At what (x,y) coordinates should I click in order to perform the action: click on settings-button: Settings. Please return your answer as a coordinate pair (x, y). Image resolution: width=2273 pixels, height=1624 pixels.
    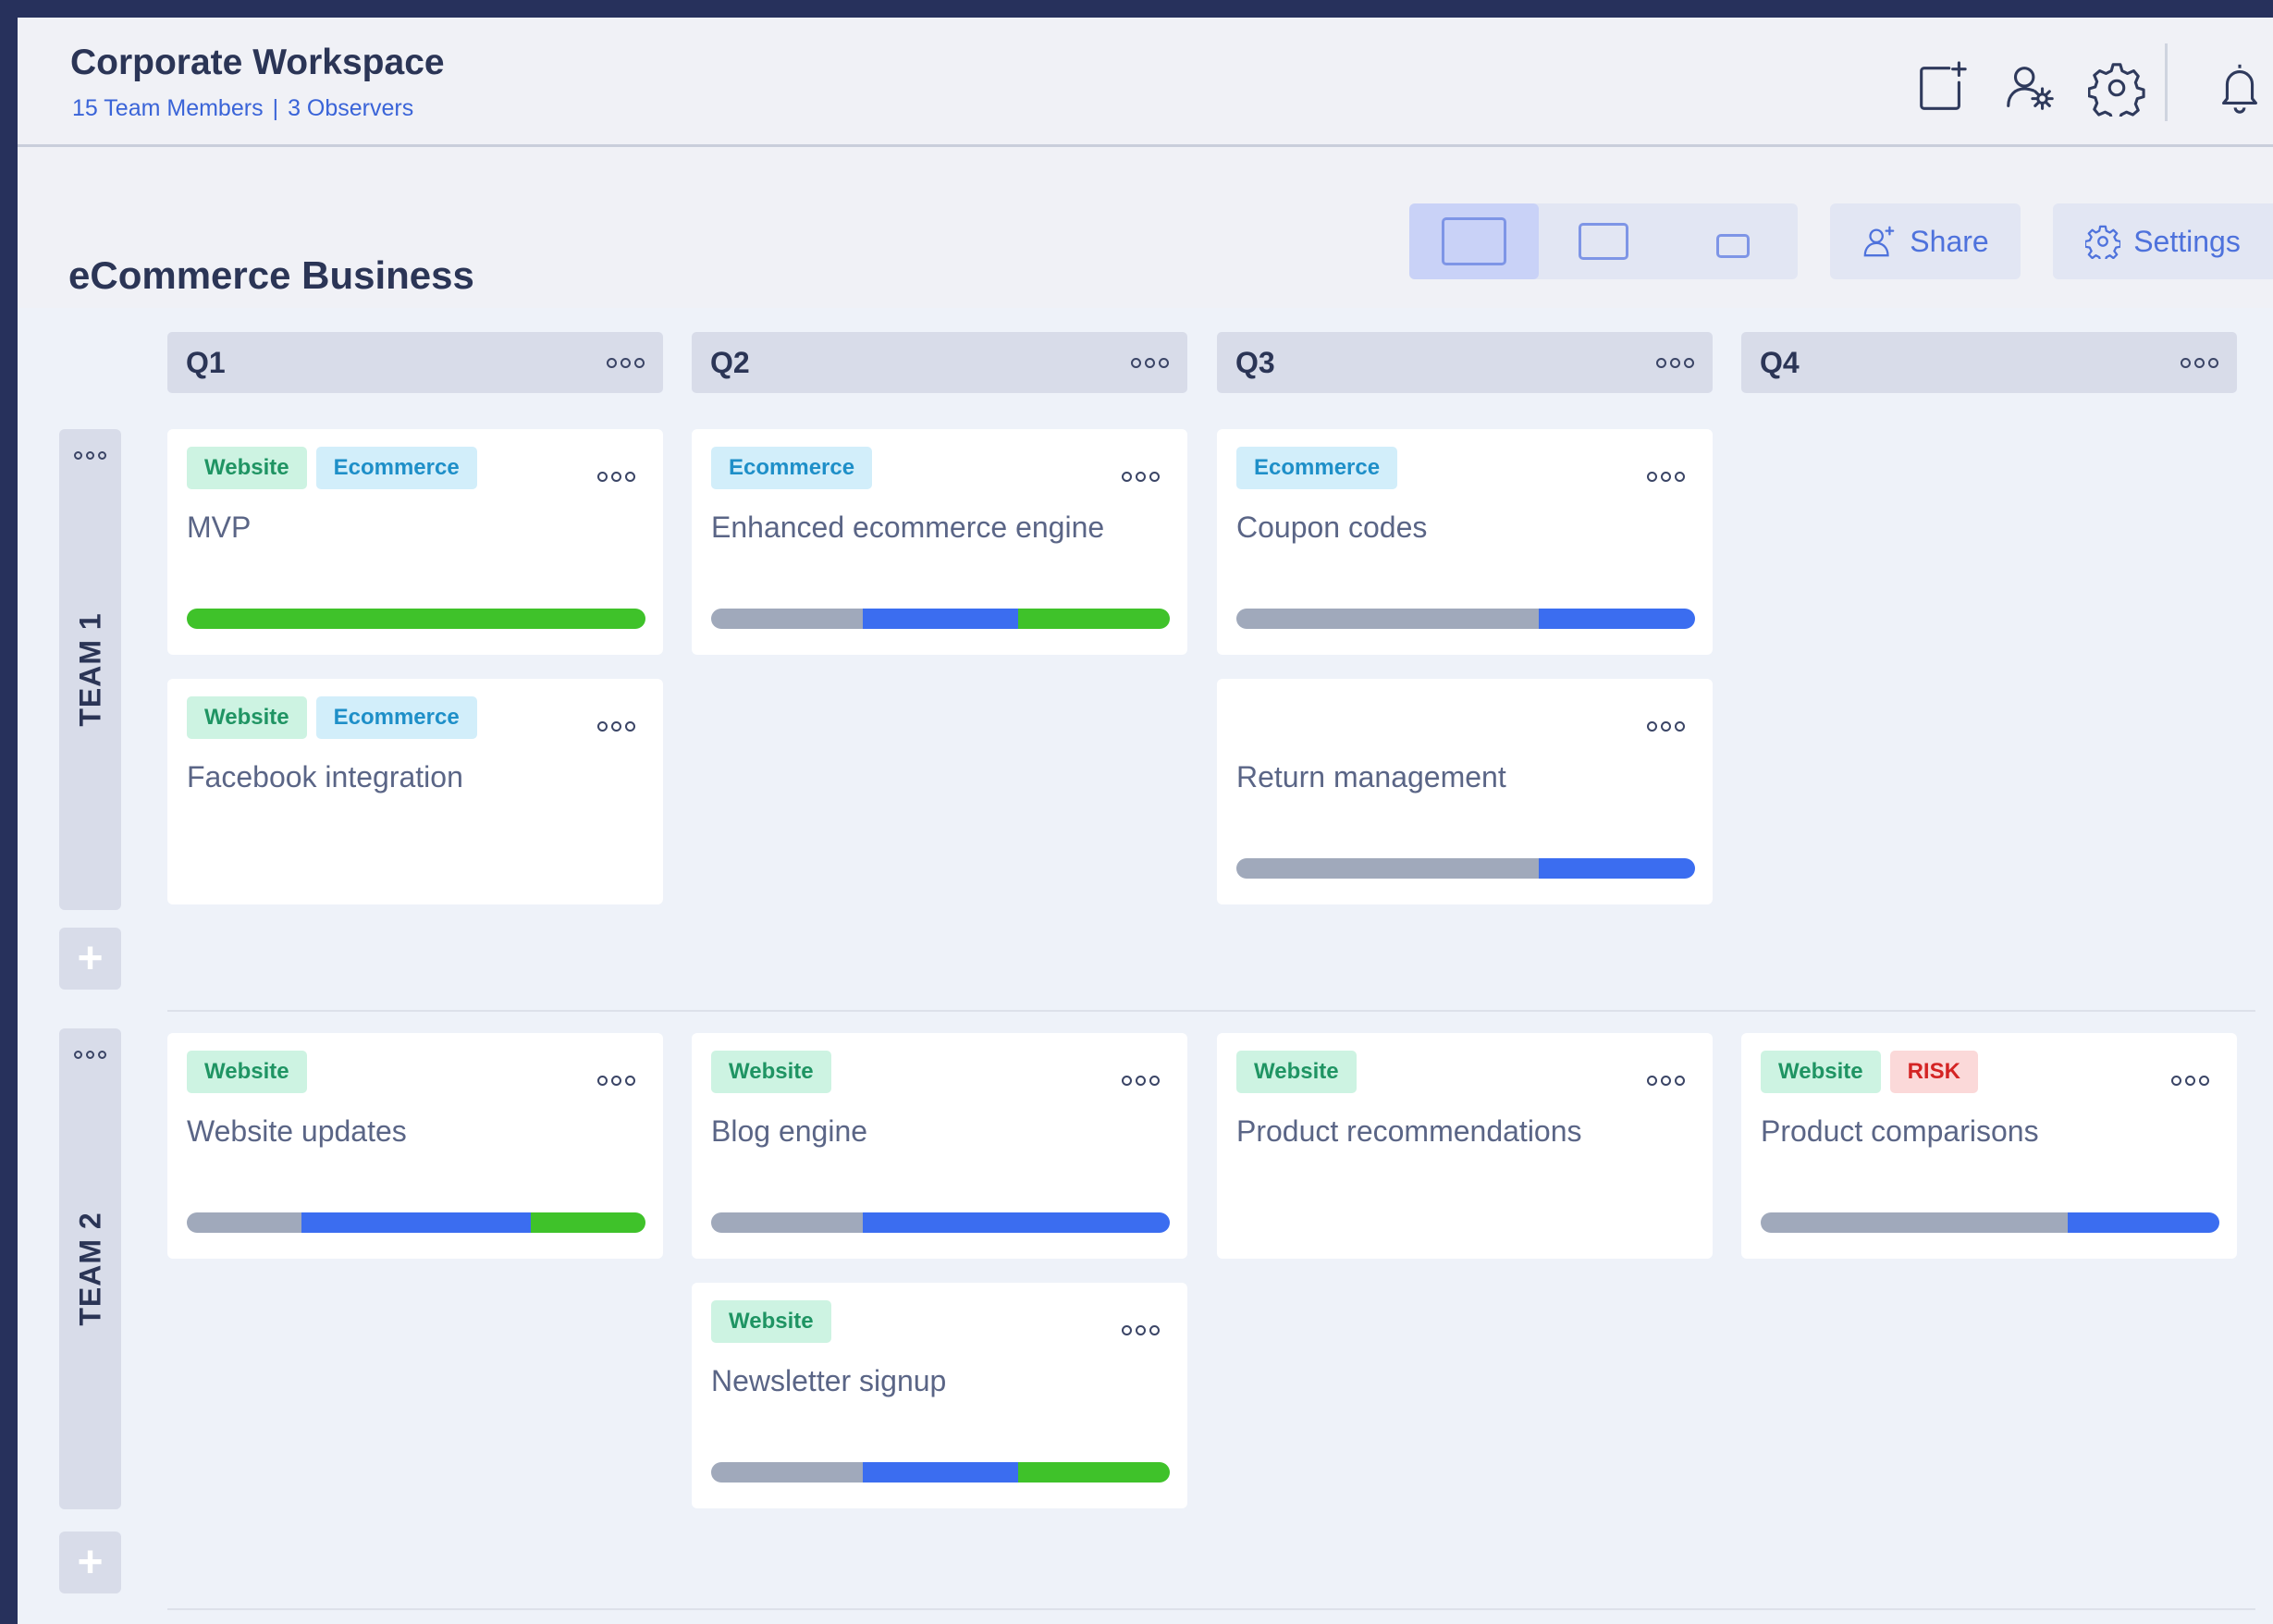
    Looking at the image, I should click on (2163, 241).